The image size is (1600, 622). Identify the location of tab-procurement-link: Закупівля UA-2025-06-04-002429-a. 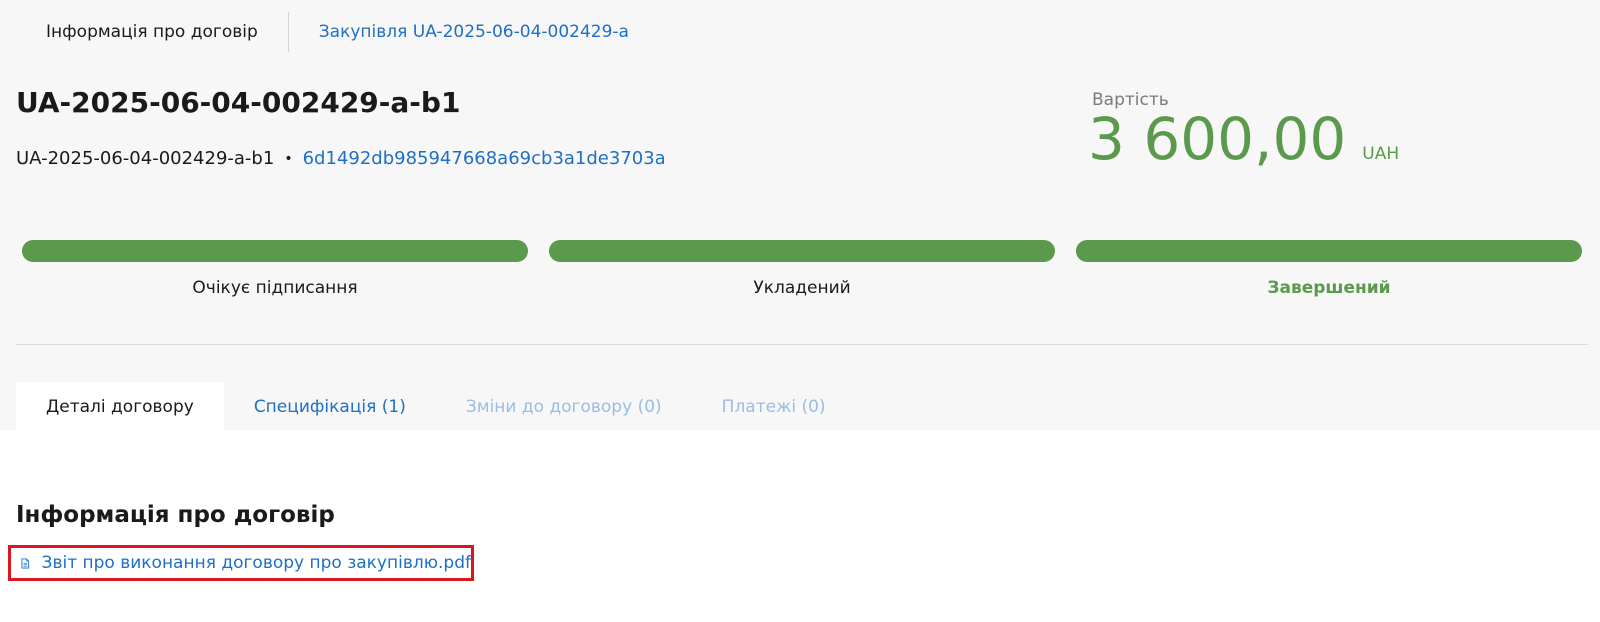
(474, 32).